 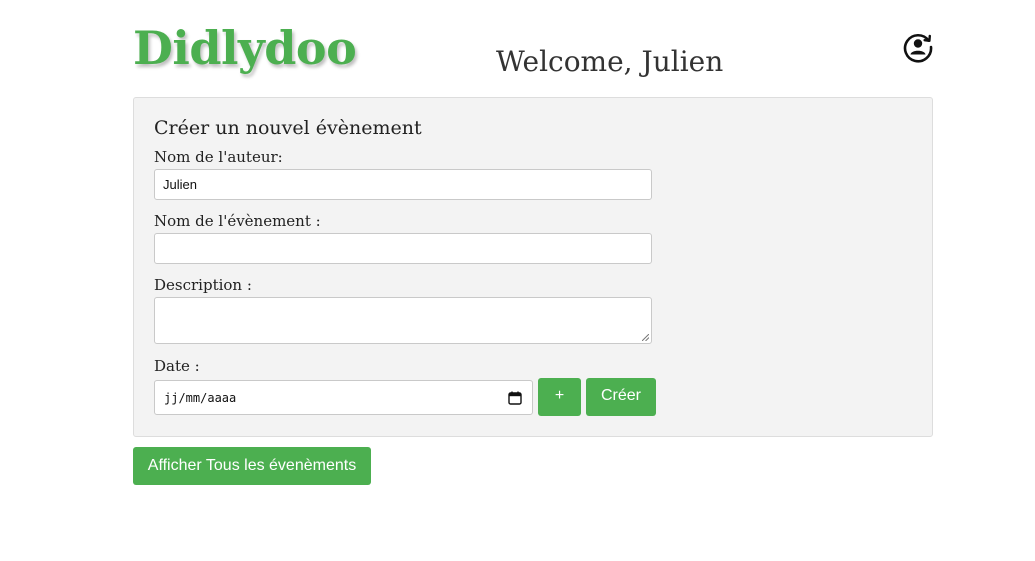 I want to click on author-label: Nom de l'auteur:, so click(x=218, y=157).